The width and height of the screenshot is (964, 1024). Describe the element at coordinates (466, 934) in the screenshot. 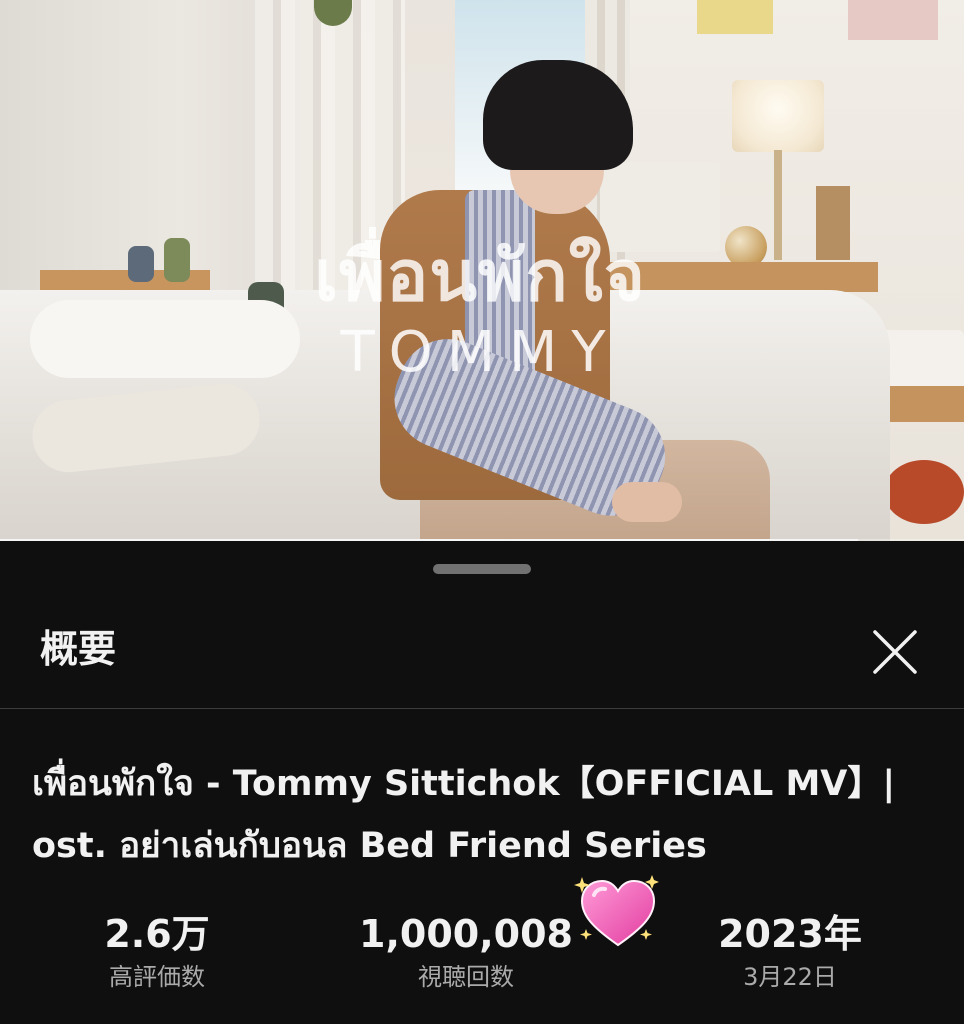

I see `views-count: 1,000,008` at that location.